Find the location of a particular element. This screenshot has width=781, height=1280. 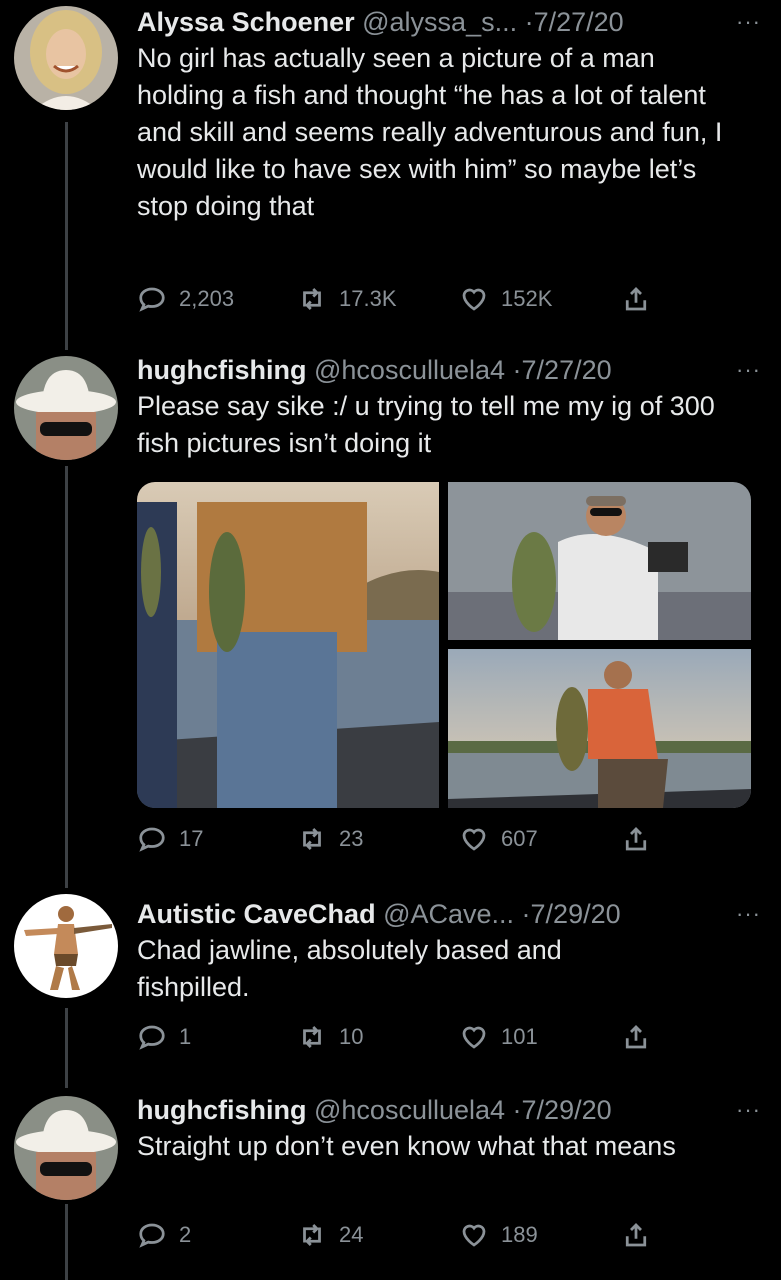

reply-button: 2,203 is located at coordinates (185, 299).